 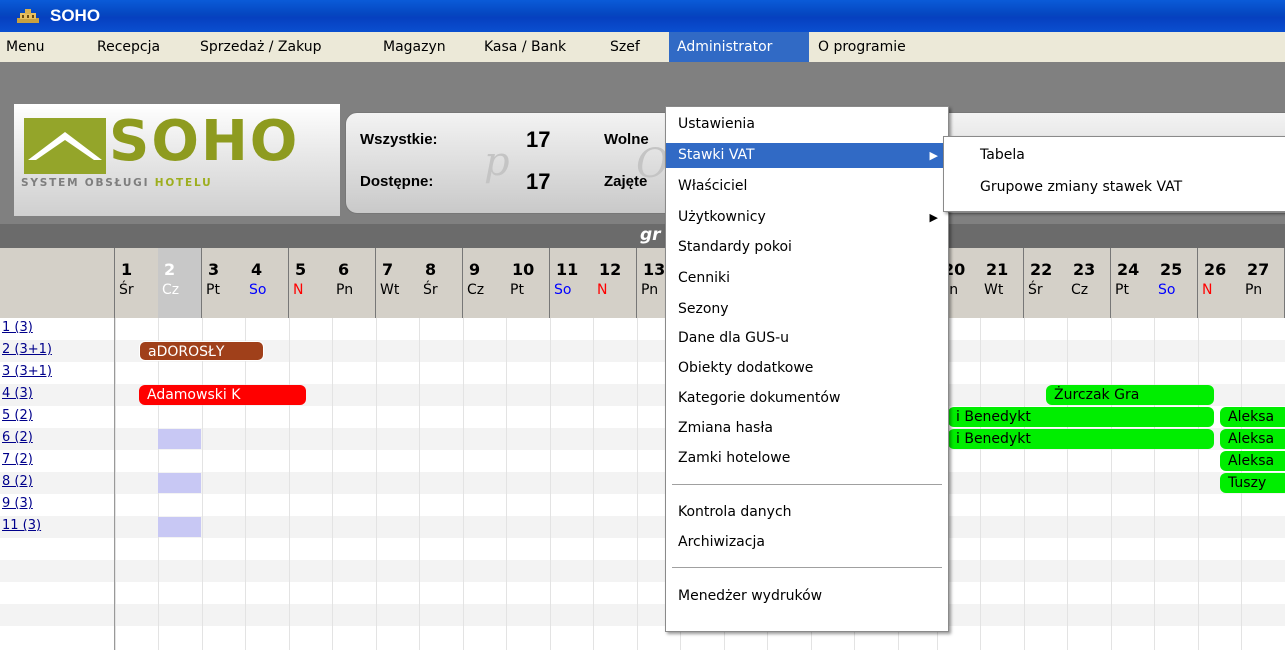 What do you see at coordinates (626, 139) in the screenshot?
I see `free-rooms-label: Wolne` at bounding box center [626, 139].